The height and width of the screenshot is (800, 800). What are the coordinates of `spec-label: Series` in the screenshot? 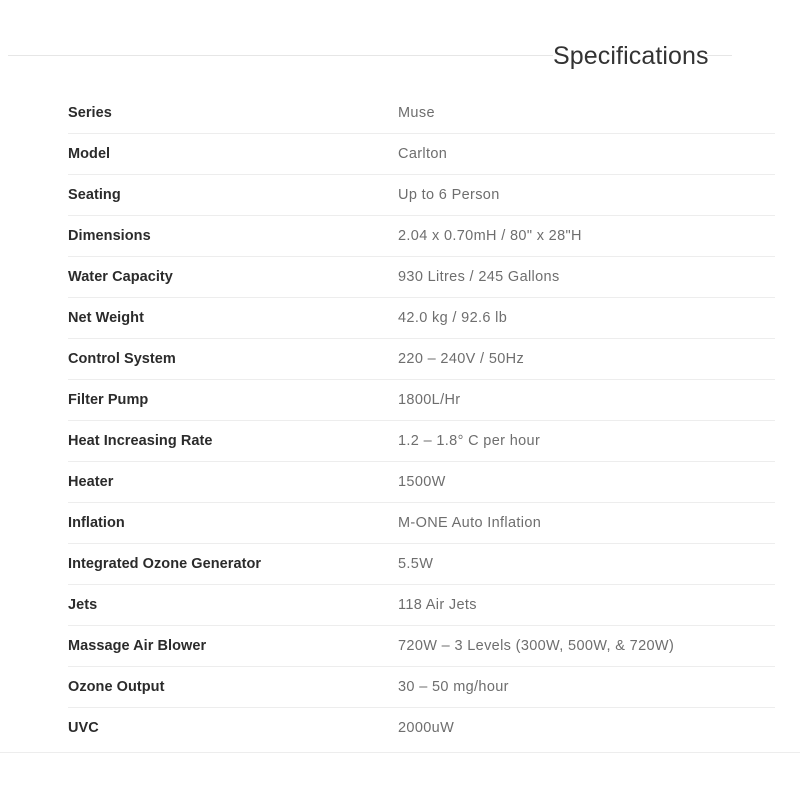 It's located at (90, 112).